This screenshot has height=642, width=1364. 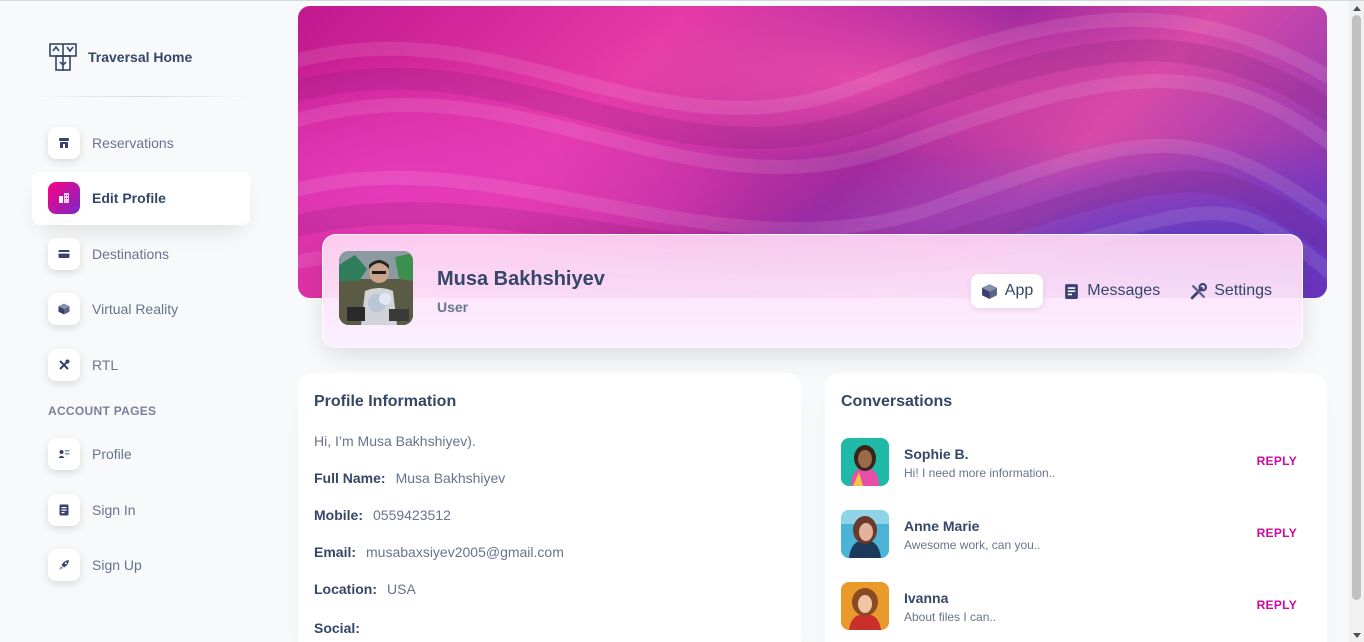 I want to click on box-icon, so click(x=64, y=309).